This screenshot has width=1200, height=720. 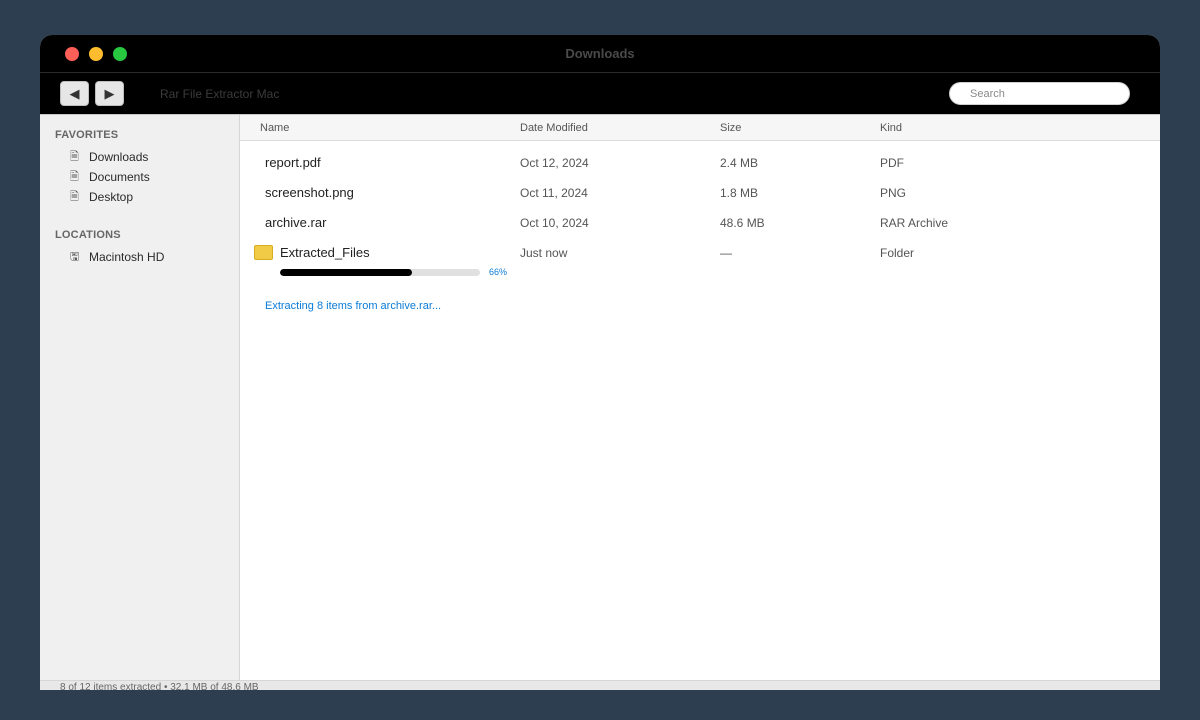 I want to click on file-kind: RAR Archive, so click(x=914, y=223).